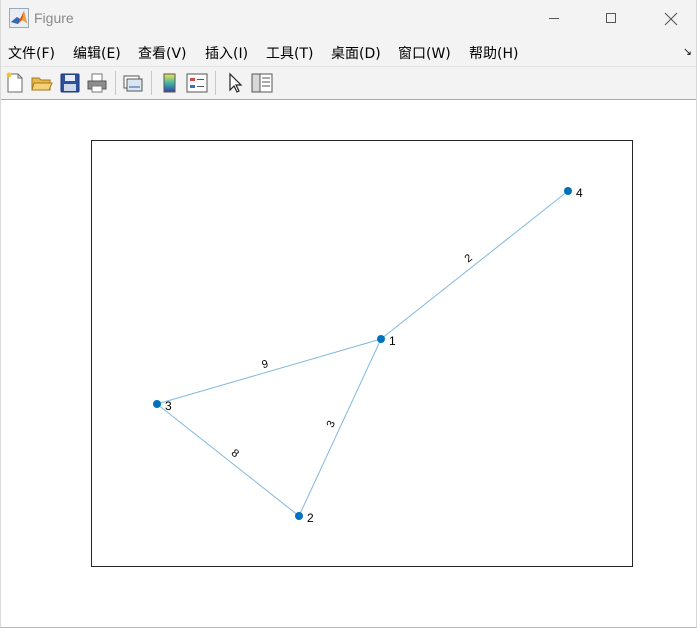 The height and width of the screenshot is (628, 697). I want to click on edge-weight-label: 9, so click(265, 364).